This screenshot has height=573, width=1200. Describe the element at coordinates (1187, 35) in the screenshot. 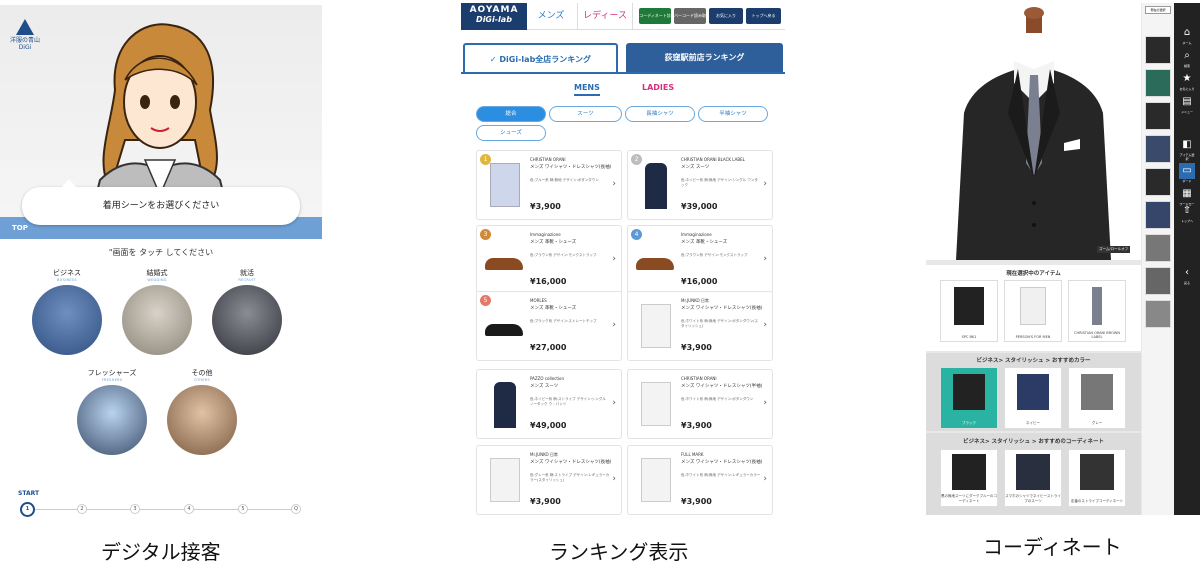

I see `home-icon: ⌂ ホーム` at that location.